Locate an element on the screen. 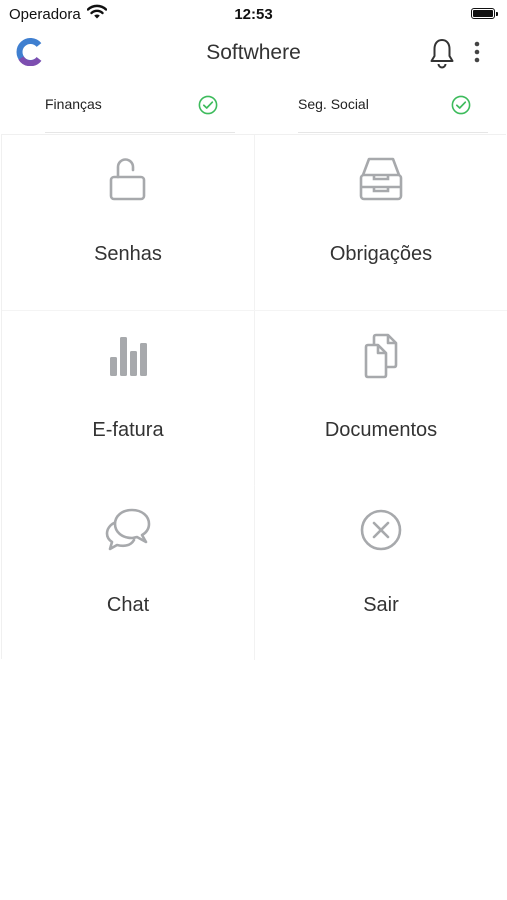 The image size is (507, 900). tile-documentos: Documentos is located at coordinates (381, 398).